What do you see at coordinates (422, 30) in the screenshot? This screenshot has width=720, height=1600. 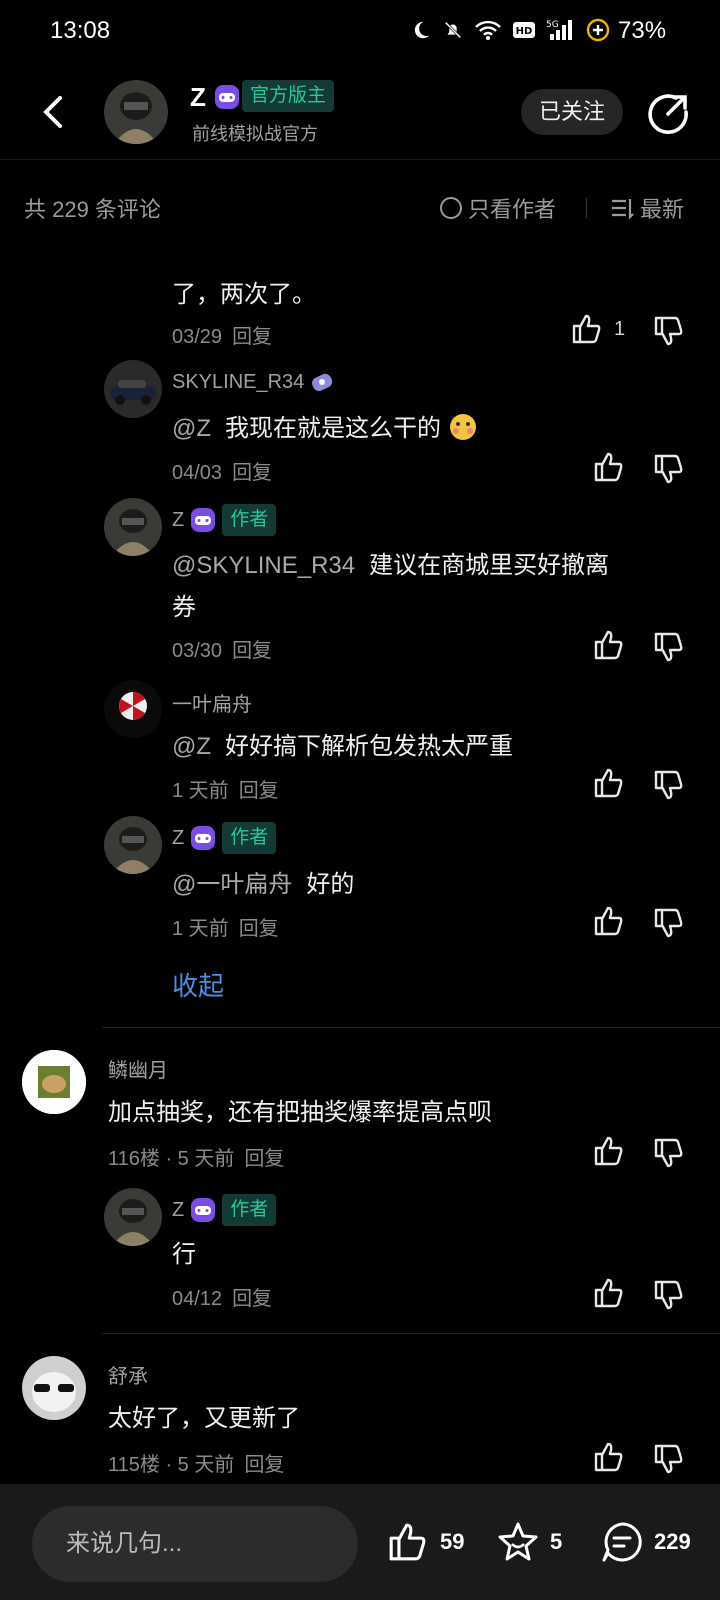 I see `moon-icon` at bounding box center [422, 30].